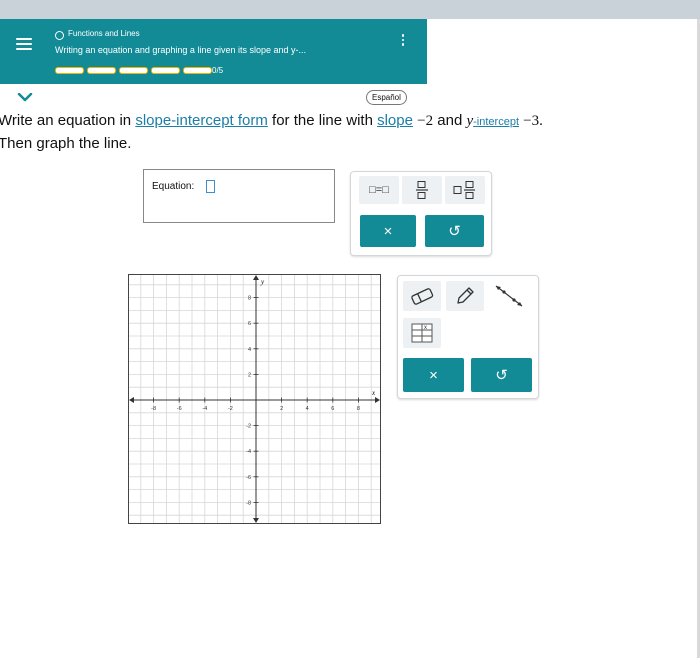 The height and width of the screenshot is (658, 700). I want to click on fraction-template-button, so click(422, 190).